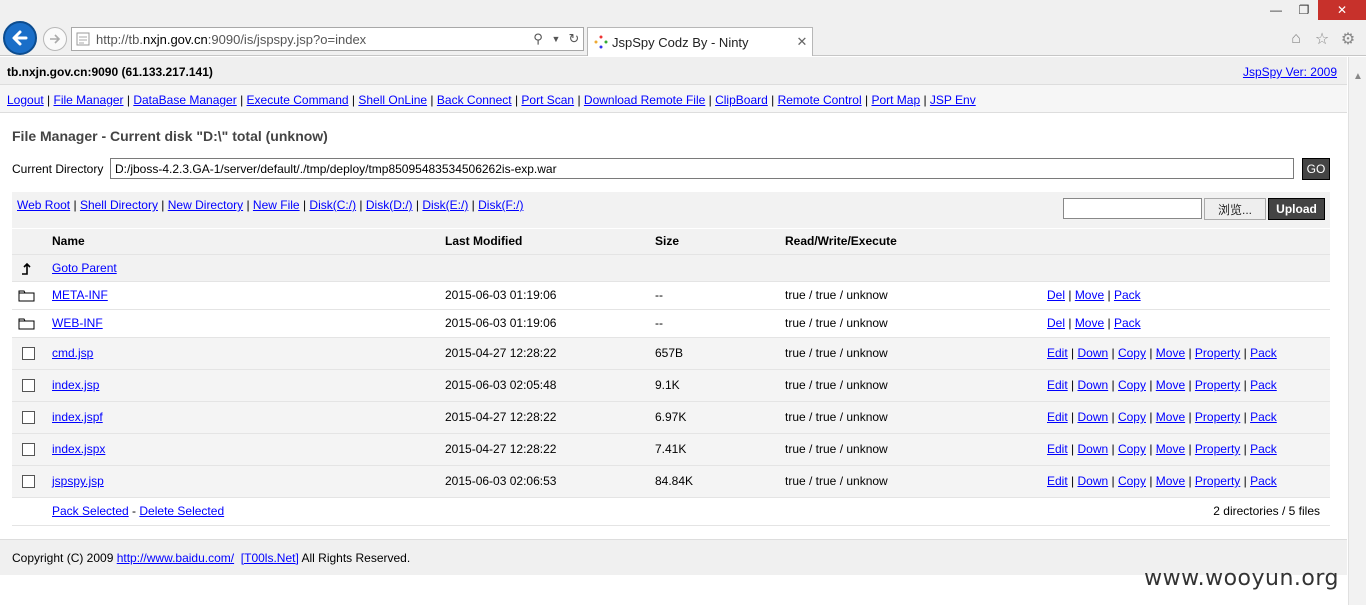  What do you see at coordinates (205, 205) in the screenshot?
I see `quick-link-new-directory: New Directory` at bounding box center [205, 205].